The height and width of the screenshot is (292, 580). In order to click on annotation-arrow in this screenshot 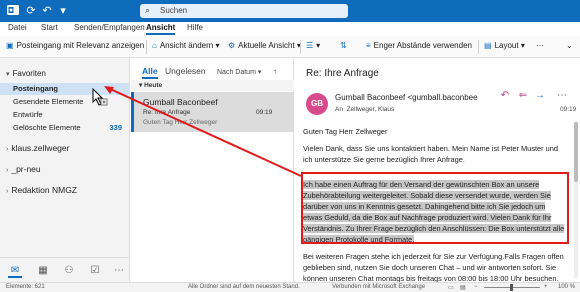, I will do `click(203, 131)`.